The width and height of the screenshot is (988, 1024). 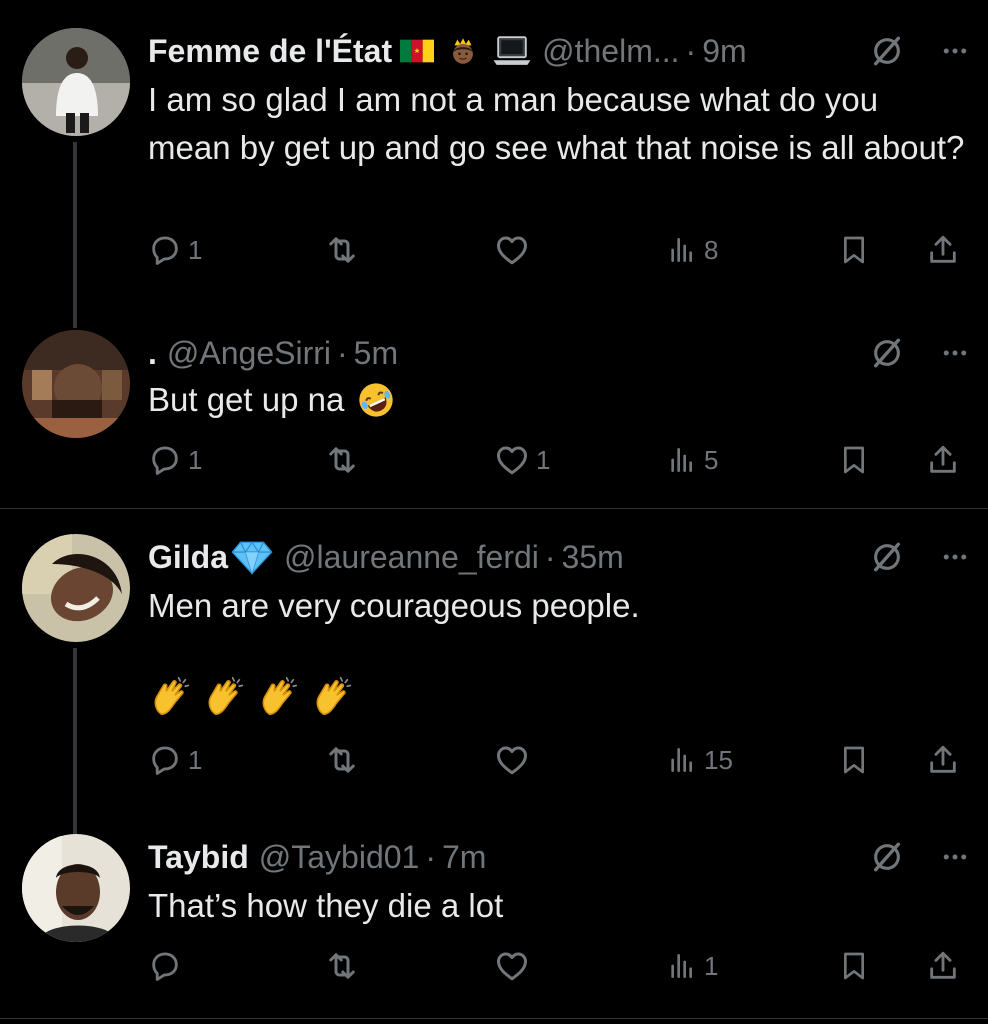 I want to click on display-name: Gilda, so click(x=188, y=557).